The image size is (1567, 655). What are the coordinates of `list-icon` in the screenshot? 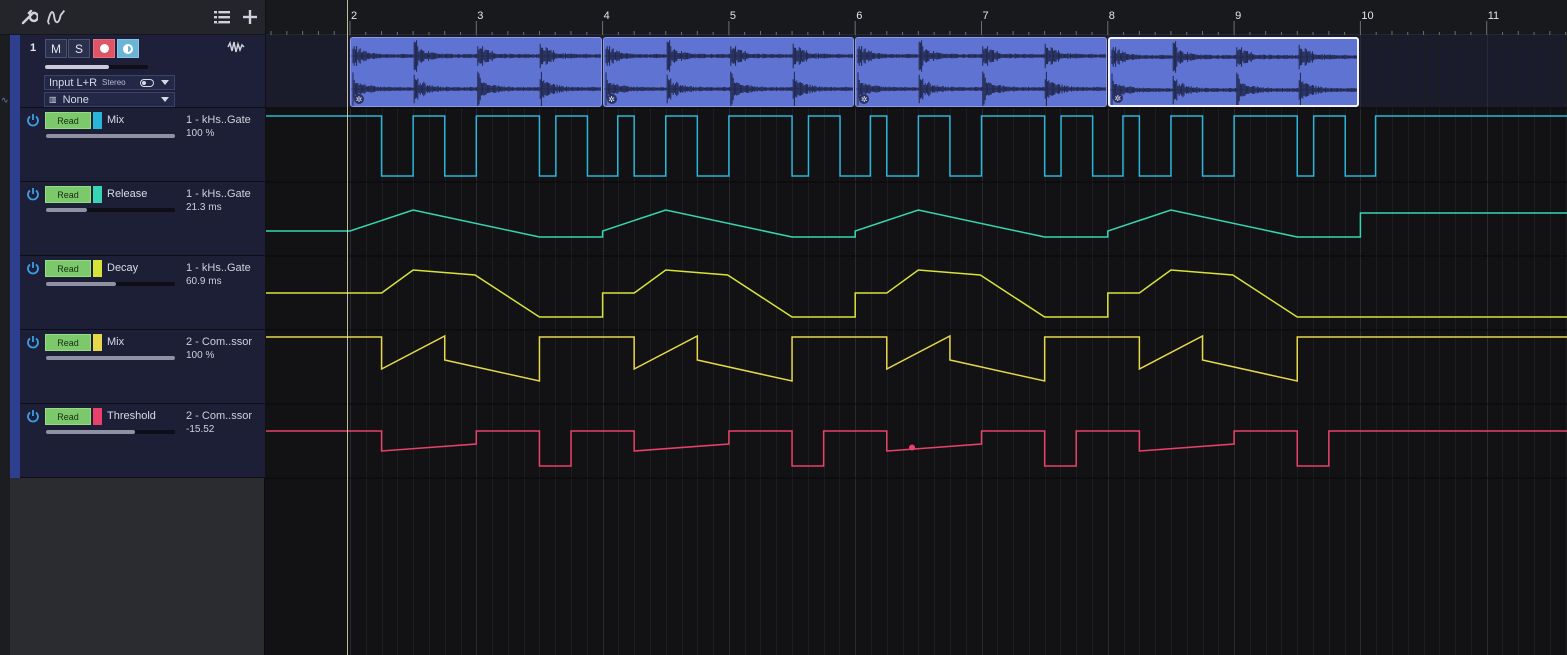 It's located at (222, 17).